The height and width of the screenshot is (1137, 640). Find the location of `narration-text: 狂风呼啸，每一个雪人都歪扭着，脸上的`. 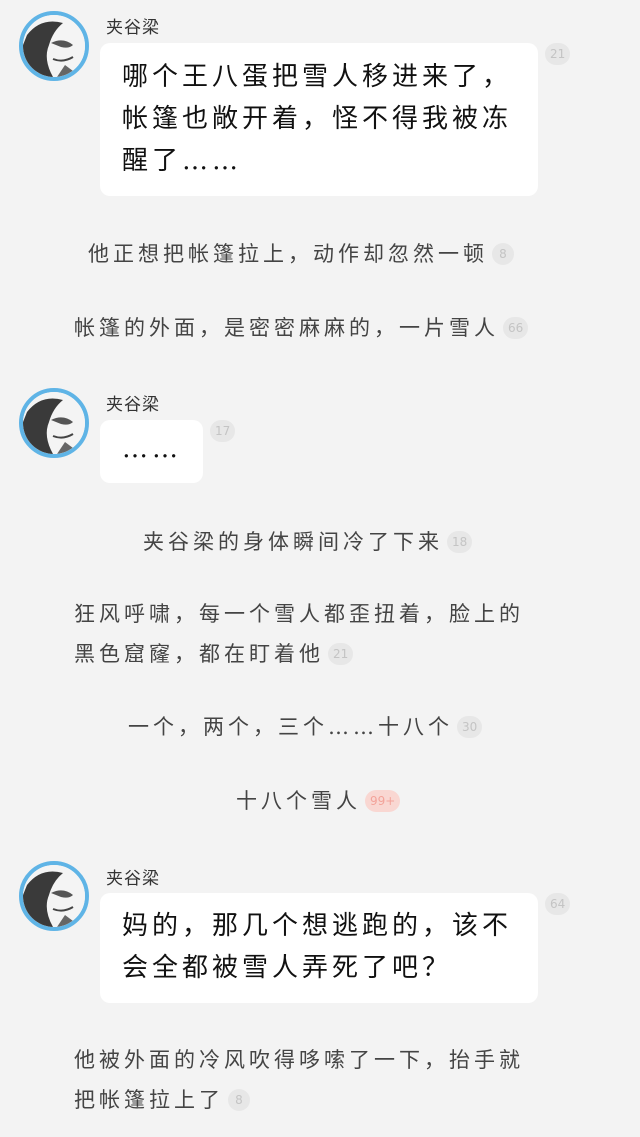

narration-text: 狂风呼啸，每一个雪人都歪扭着，脸上的 is located at coordinates (299, 614).